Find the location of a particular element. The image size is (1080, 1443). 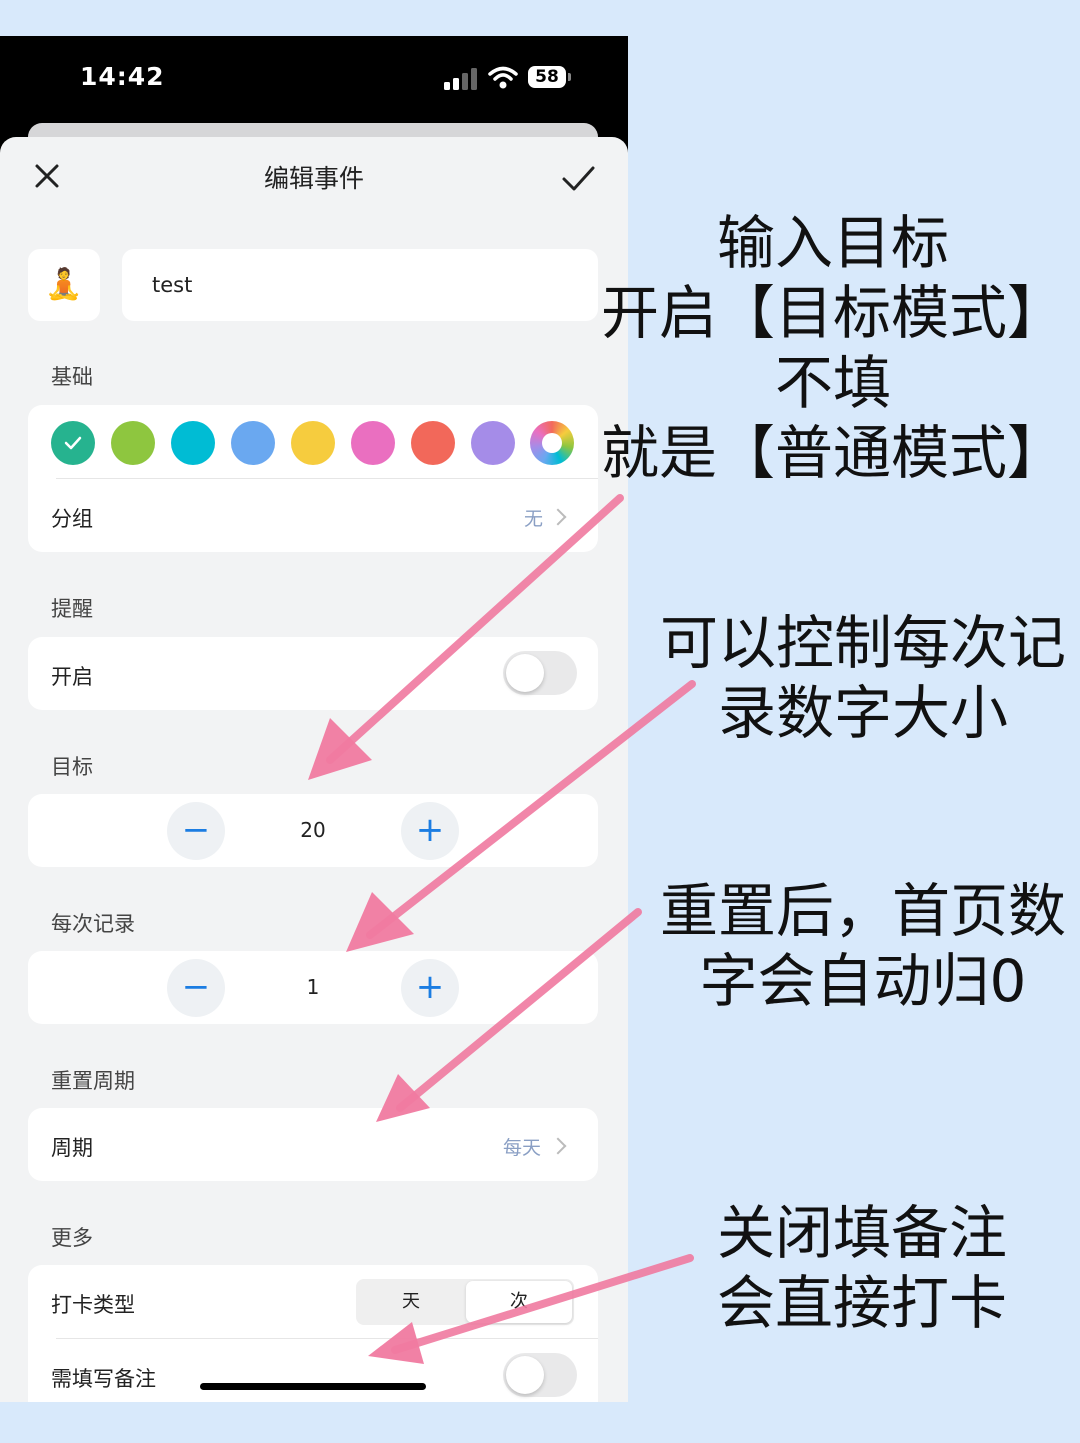

goal-value: 20 is located at coordinates (313, 830).